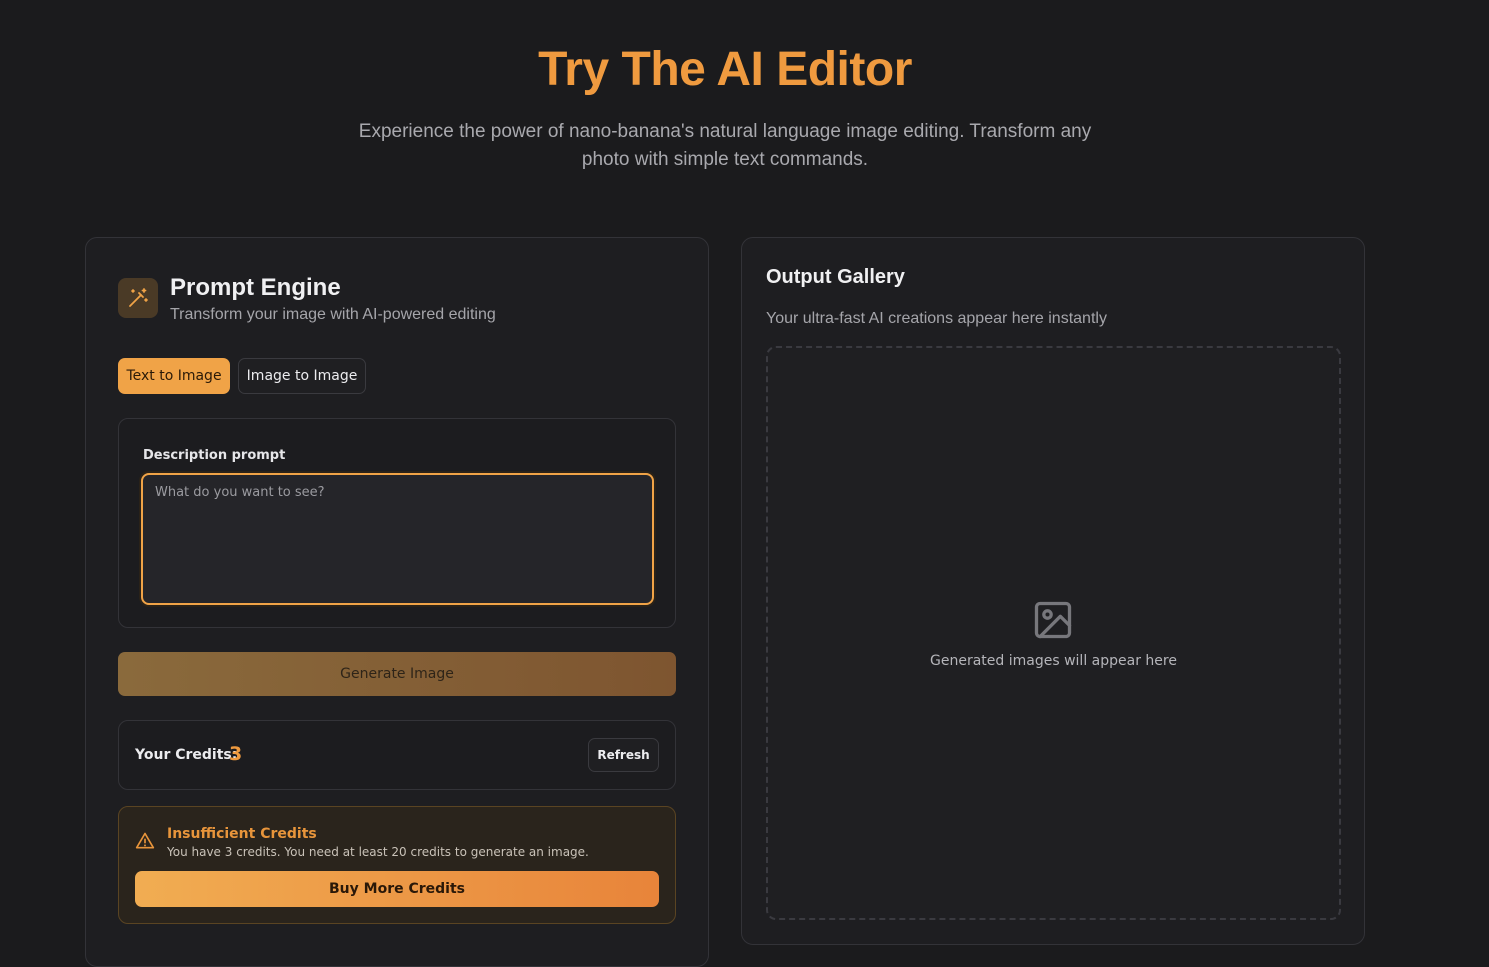 This screenshot has height=967, width=1489. What do you see at coordinates (174, 376) in the screenshot?
I see `tab-text-to-image: Text to Image` at bounding box center [174, 376].